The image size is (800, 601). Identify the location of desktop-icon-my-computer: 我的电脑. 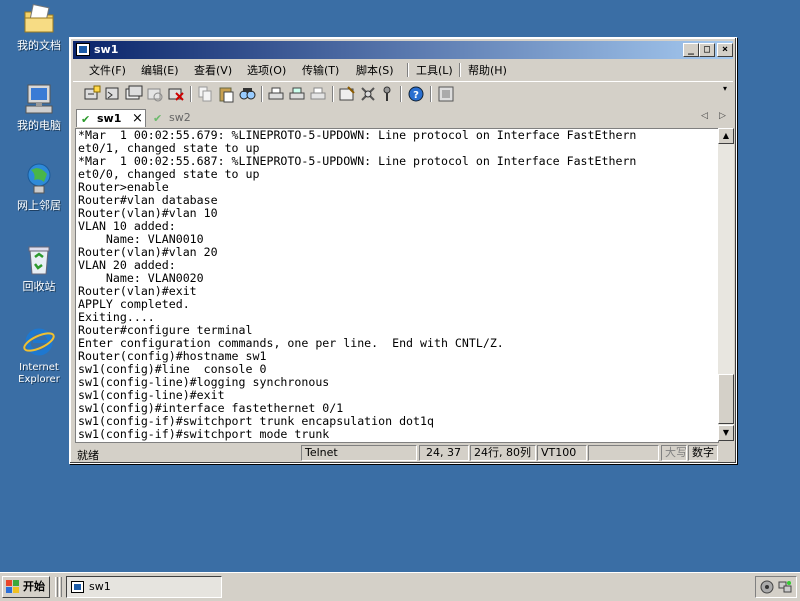
(39, 107).